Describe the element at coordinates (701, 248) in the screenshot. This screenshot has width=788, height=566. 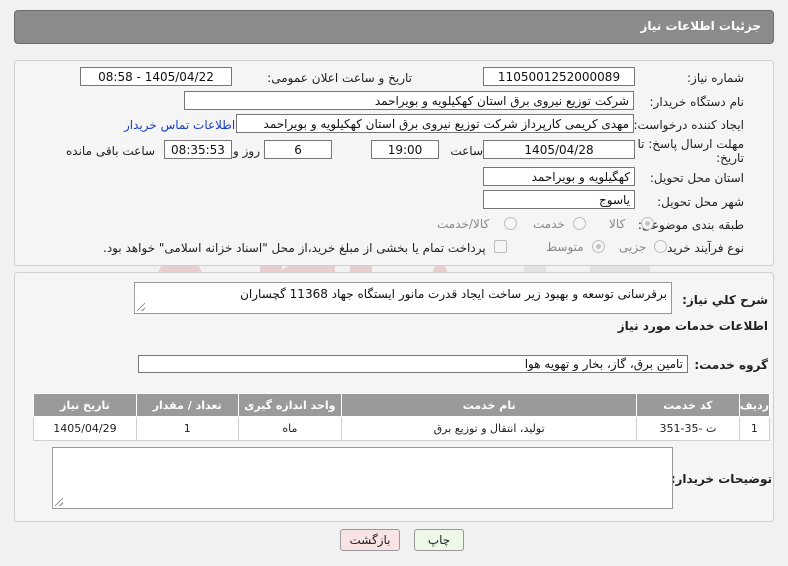
I see `process-label: نوع فرآیند خرید :` at that location.